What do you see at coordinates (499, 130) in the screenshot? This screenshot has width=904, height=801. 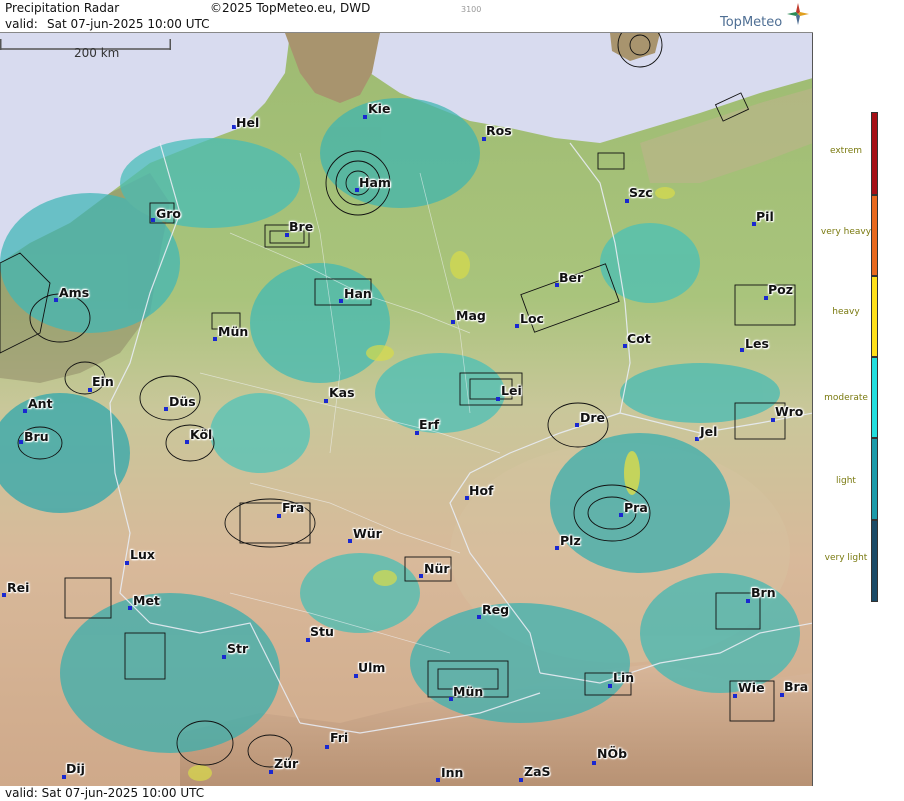 I see `city-label: Ros` at bounding box center [499, 130].